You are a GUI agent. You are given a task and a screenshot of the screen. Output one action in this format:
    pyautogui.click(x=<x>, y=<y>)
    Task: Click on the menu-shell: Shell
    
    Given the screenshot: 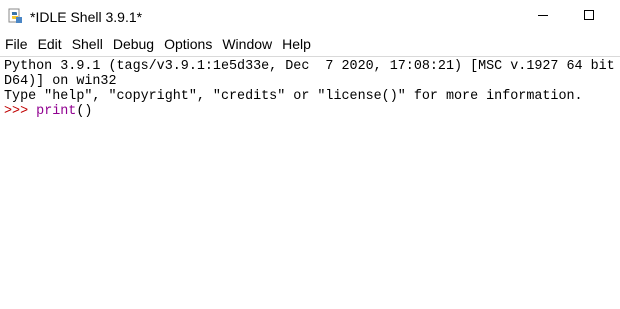 What is the action you would take?
    pyautogui.click(x=87, y=44)
    